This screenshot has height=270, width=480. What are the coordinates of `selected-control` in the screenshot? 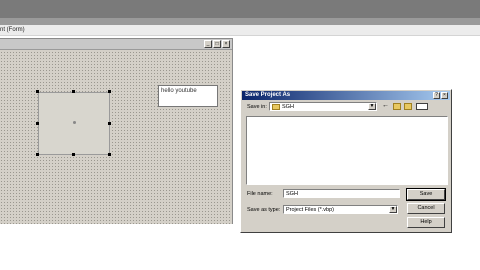 It's located at (74, 123).